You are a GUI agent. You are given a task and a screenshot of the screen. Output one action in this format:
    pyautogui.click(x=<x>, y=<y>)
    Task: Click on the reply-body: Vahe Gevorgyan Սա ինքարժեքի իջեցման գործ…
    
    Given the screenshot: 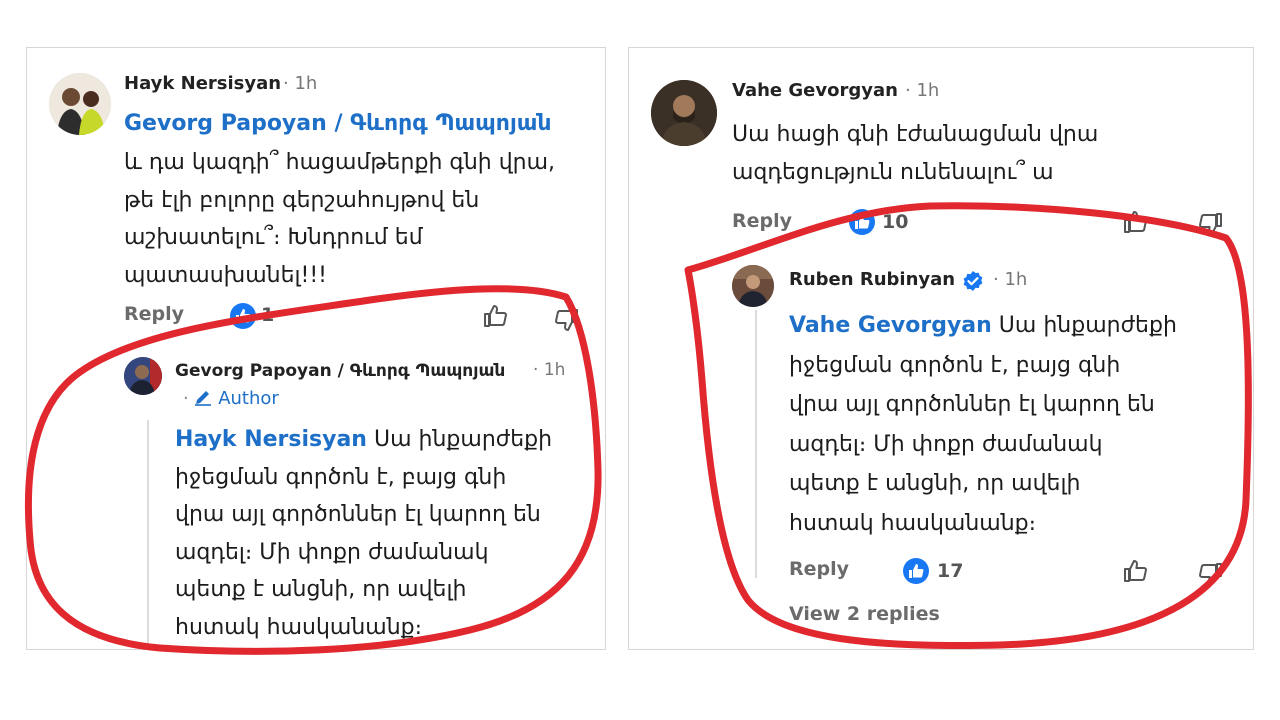 What is the action you would take?
    pyautogui.click(x=983, y=424)
    